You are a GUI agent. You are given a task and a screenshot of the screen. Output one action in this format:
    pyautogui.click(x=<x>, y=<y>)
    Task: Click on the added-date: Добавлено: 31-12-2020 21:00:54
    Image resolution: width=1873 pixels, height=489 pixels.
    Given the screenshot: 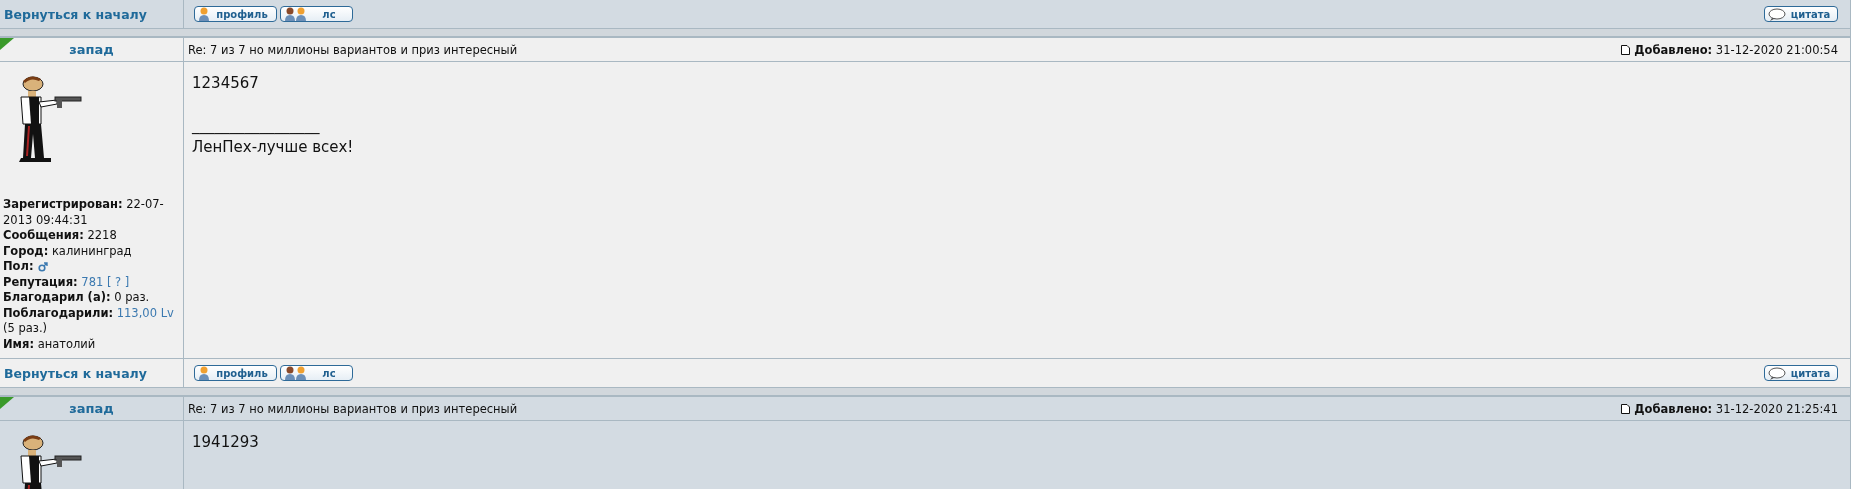 What is the action you would take?
    pyautogui.click(x=1736, y=49)
    